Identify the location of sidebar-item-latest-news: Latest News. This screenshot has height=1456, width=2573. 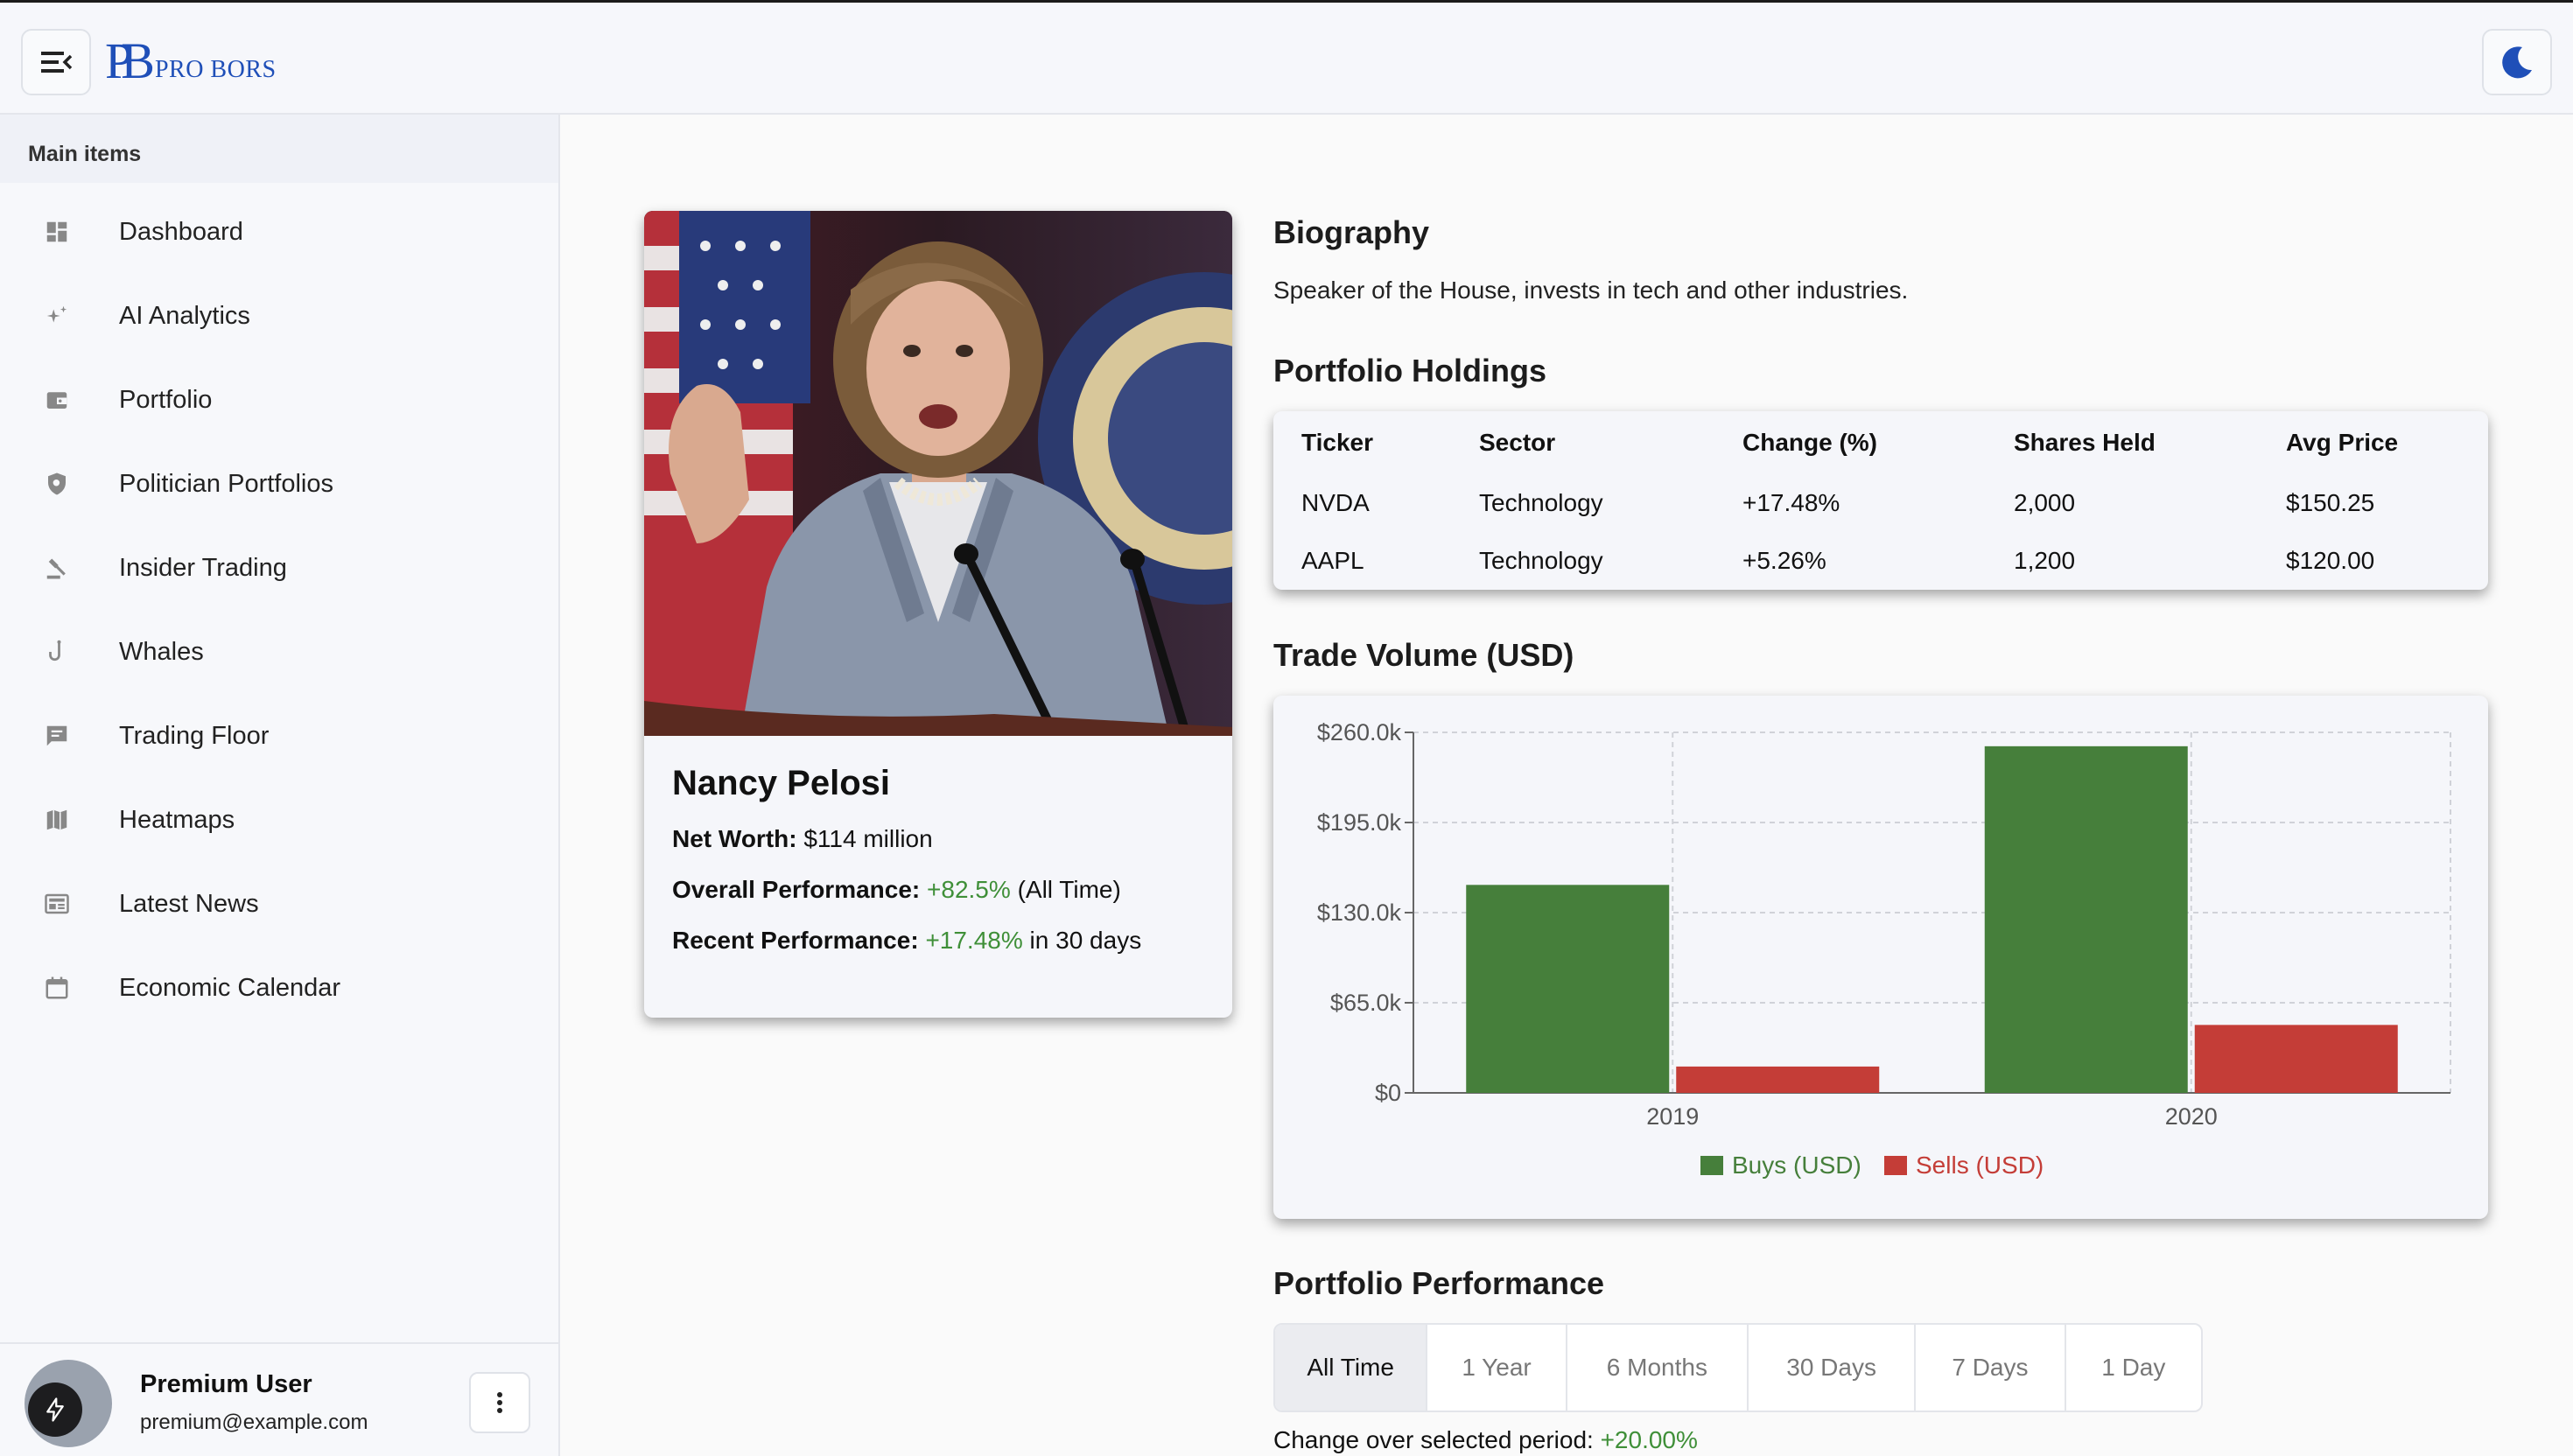
(279, 904).